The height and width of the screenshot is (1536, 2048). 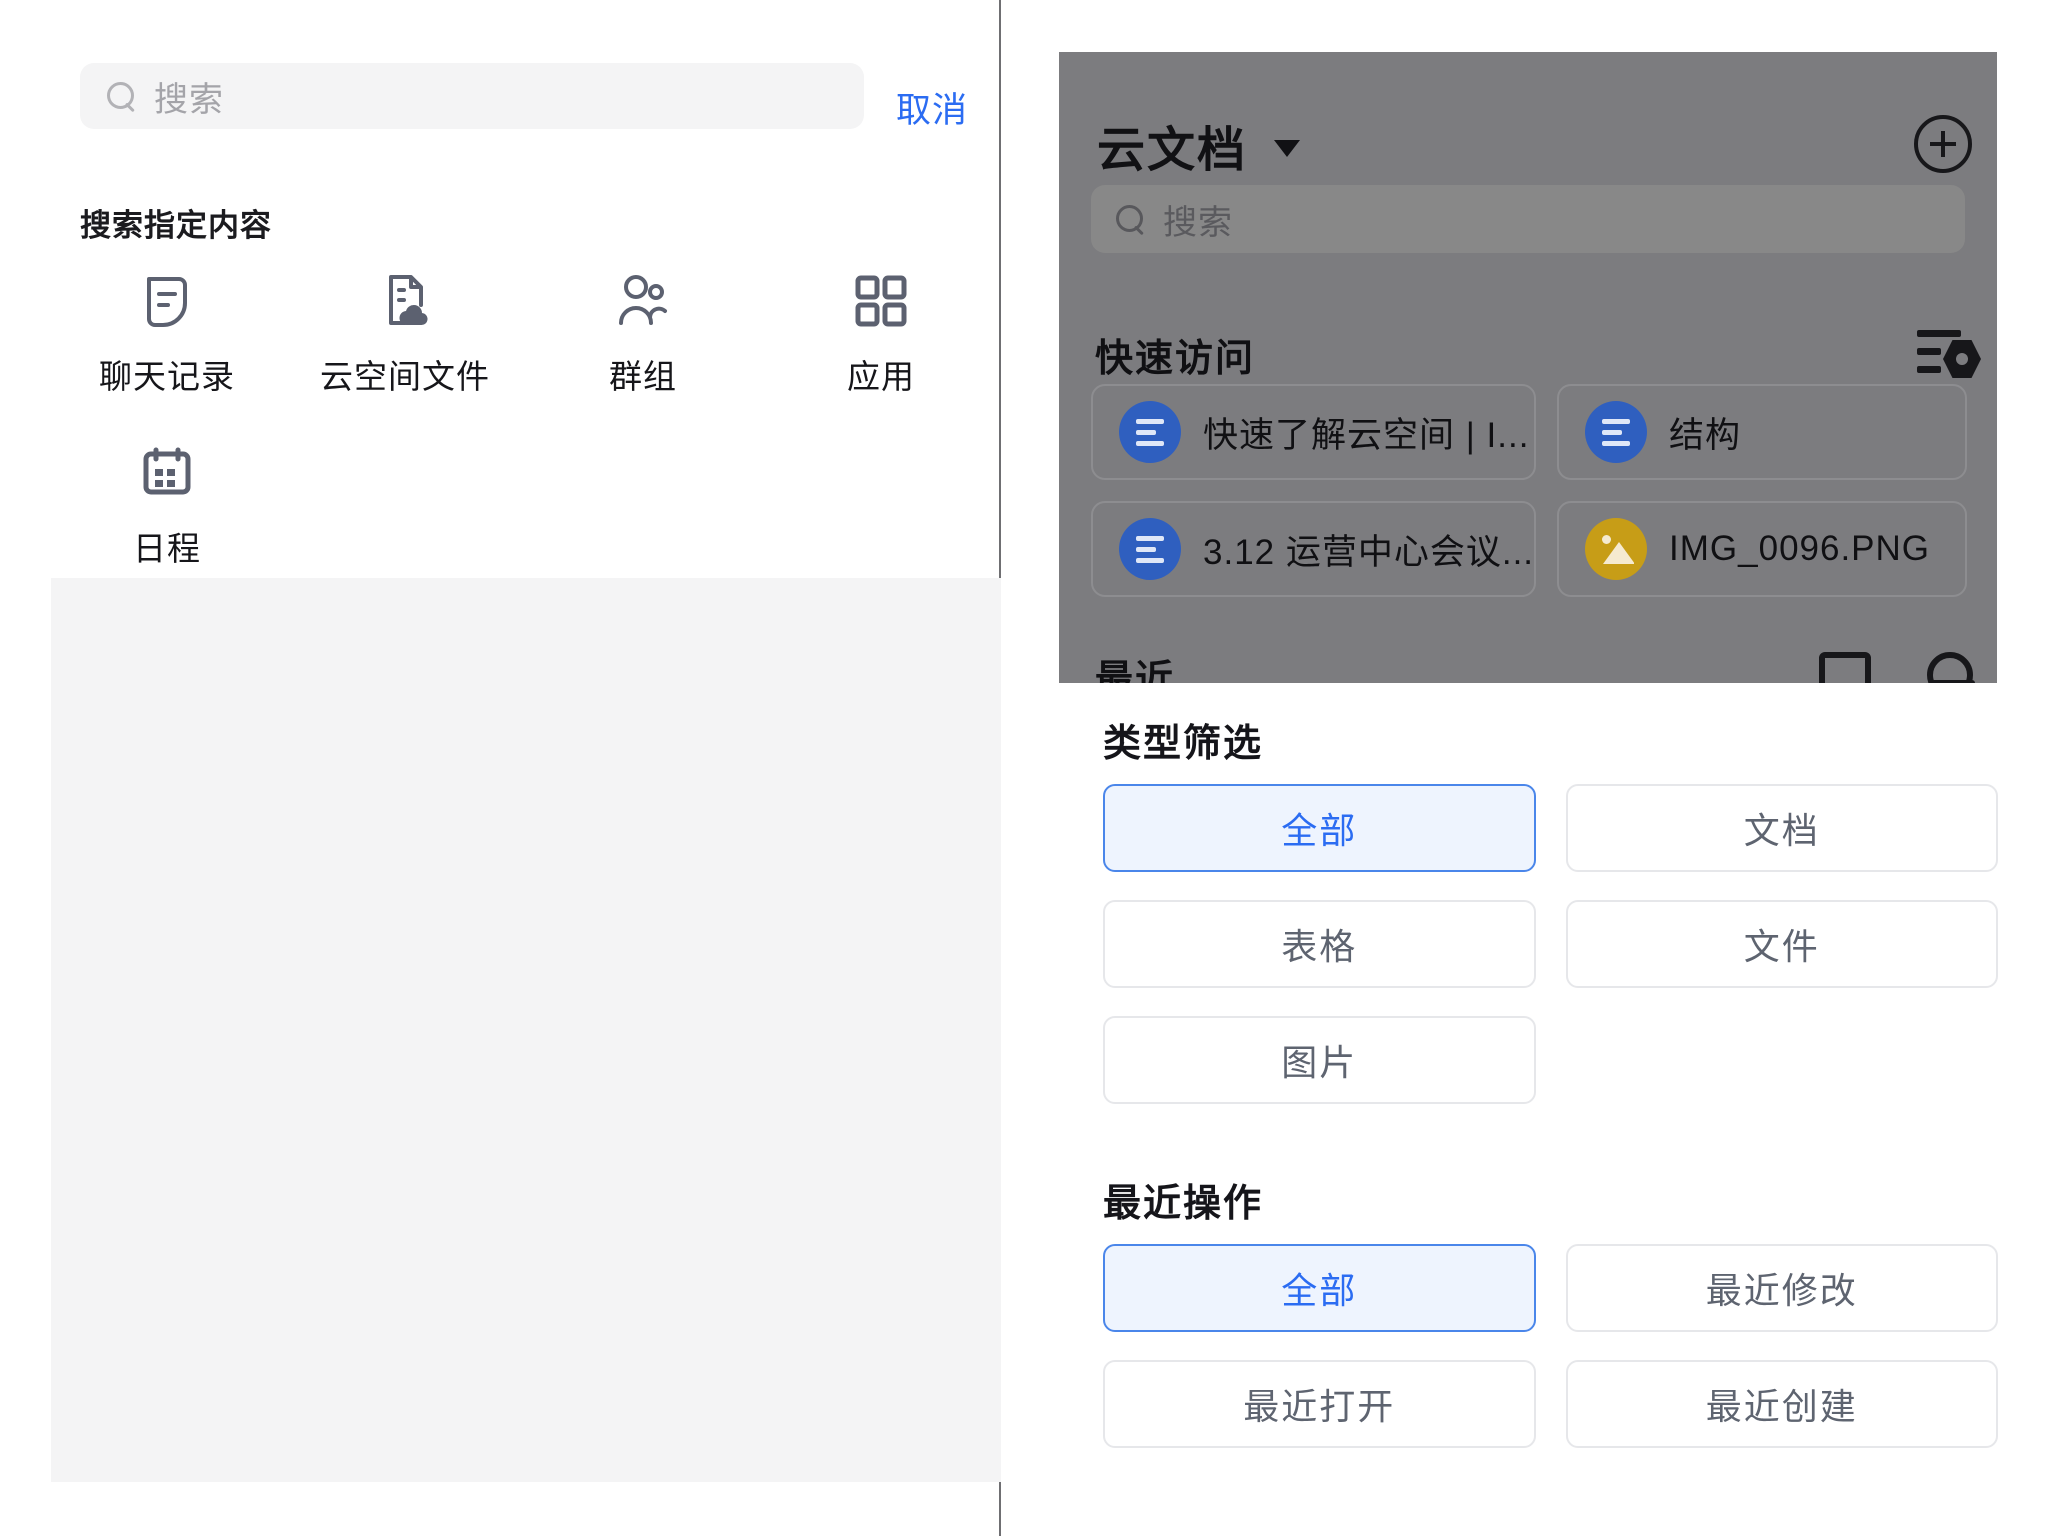 I want to click on recent-view-toggles, so click(x=1899, y=667).